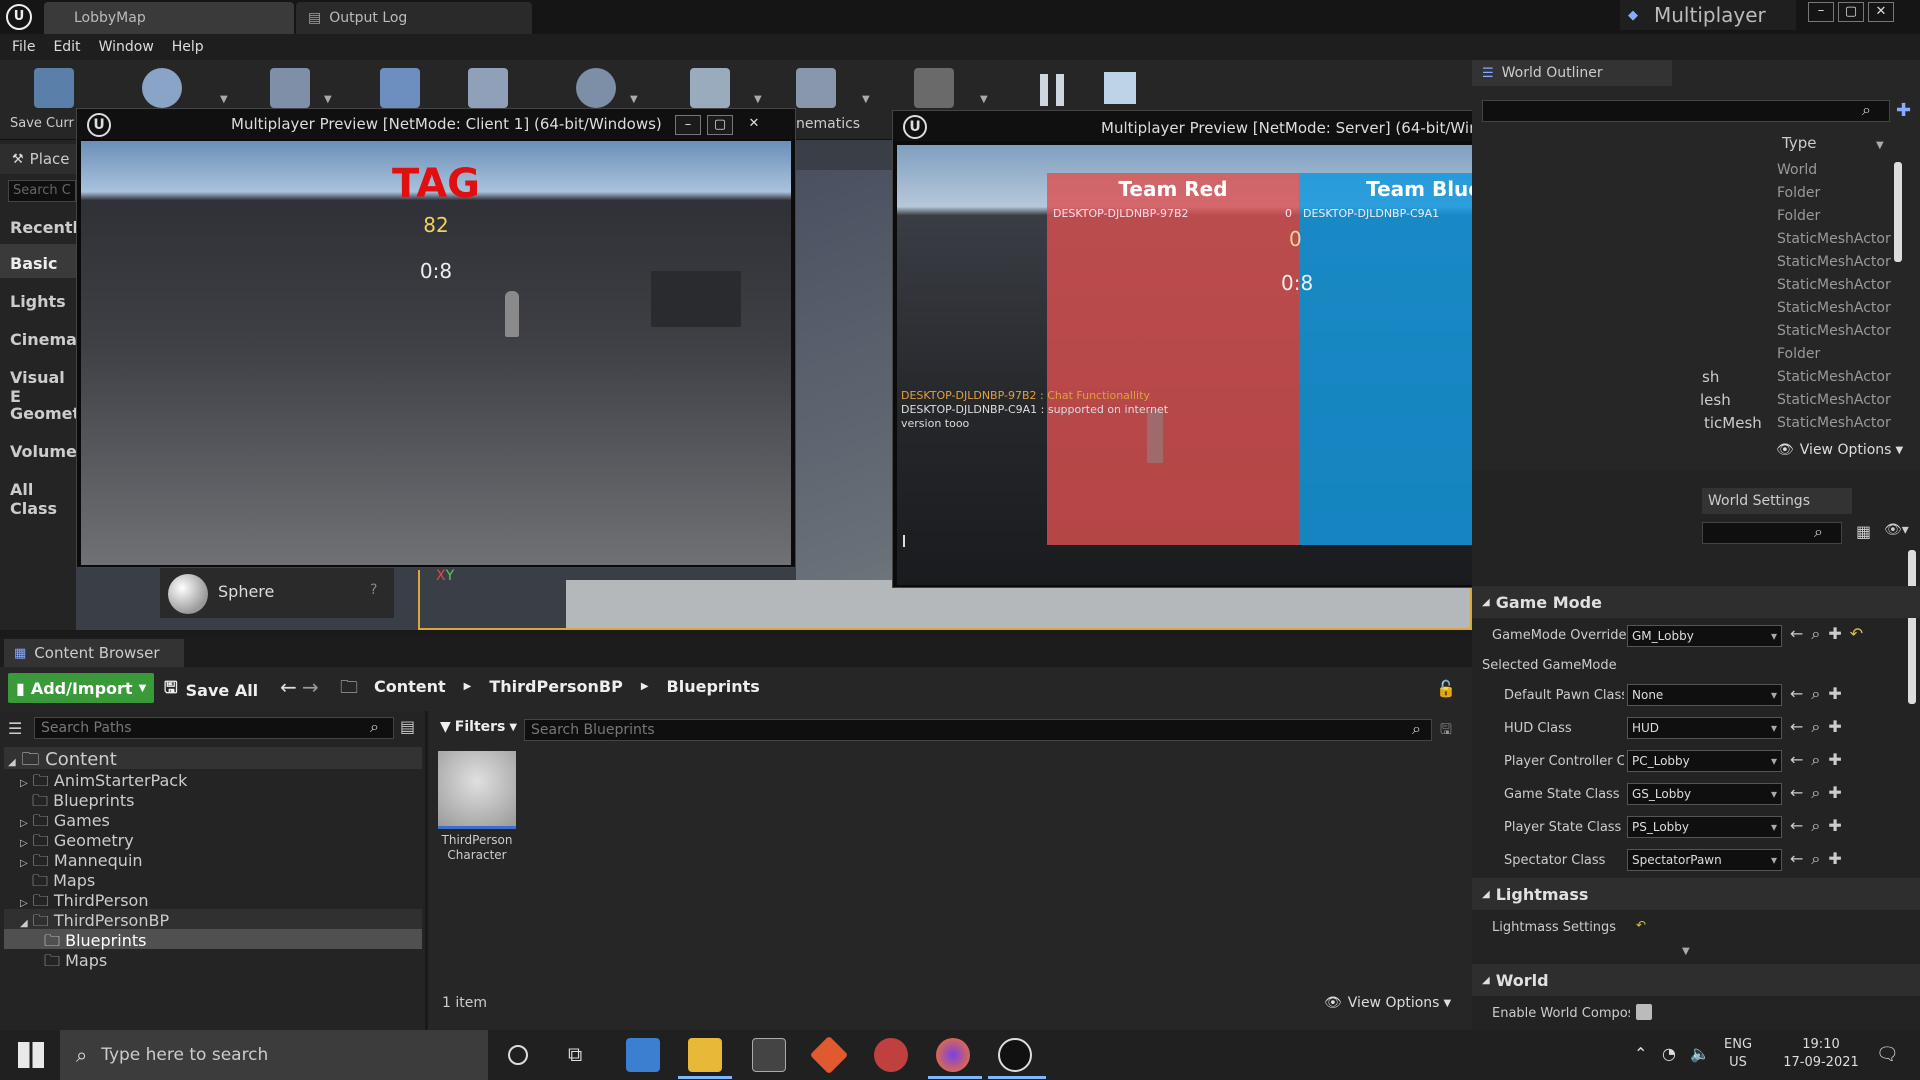 The image size is (1920, 1080). What do you see at coordinates (1704, 636) in the screenshot?
I see `gamemode-override-select: GM_Lobby` at bounding box center [1704, 636].